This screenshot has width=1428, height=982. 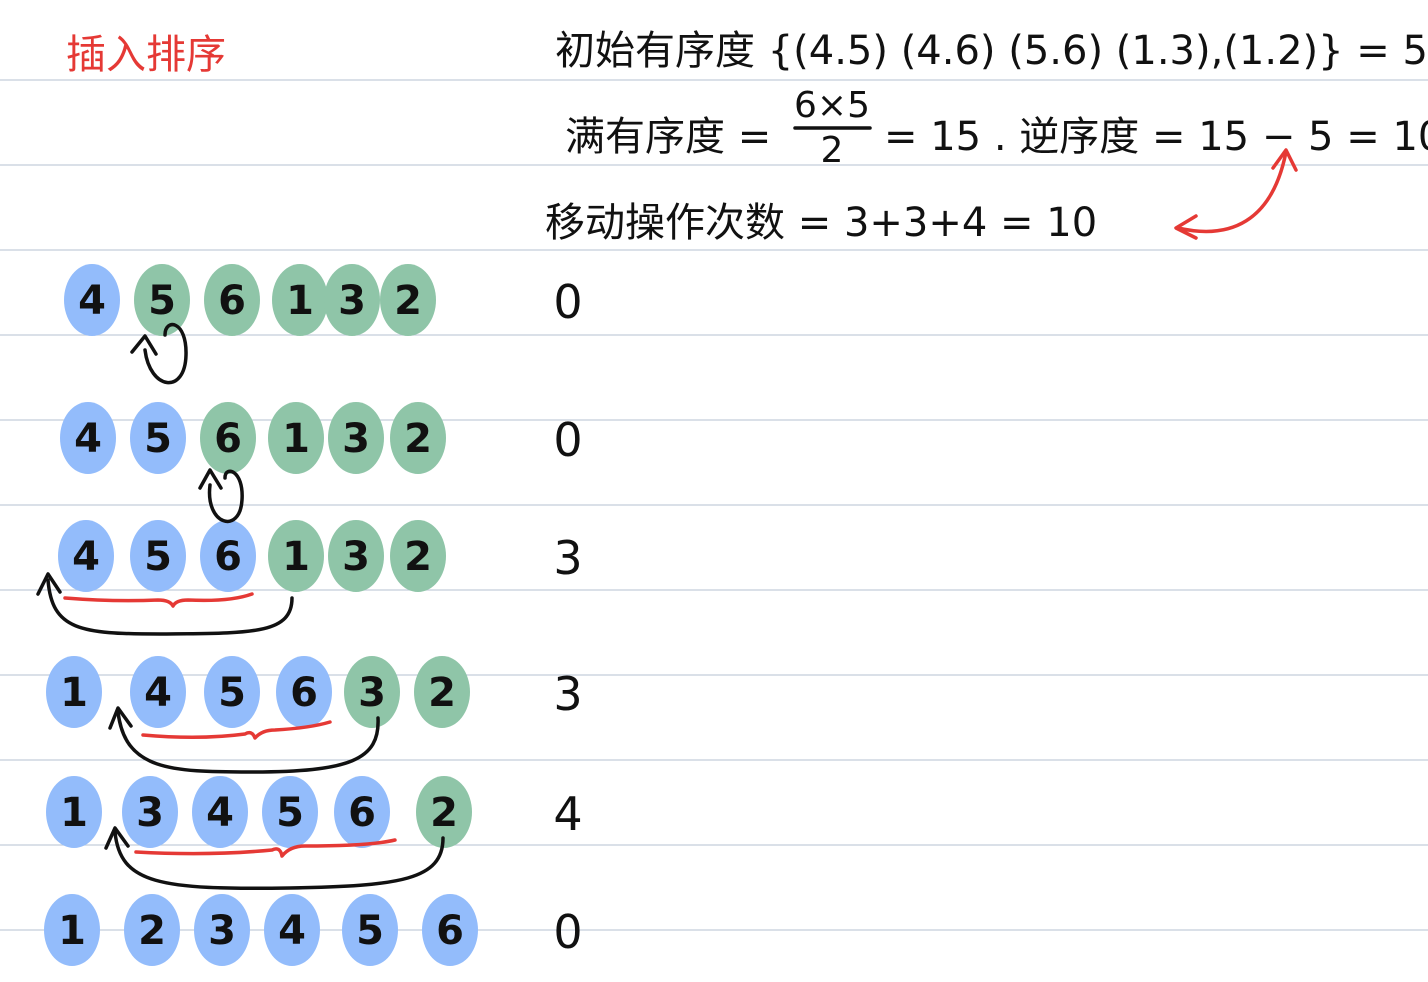 I want to click on inversion-count-text: = 15 . 逆序度 = 15 − 5 = 10, so click(x=1156, y=137).